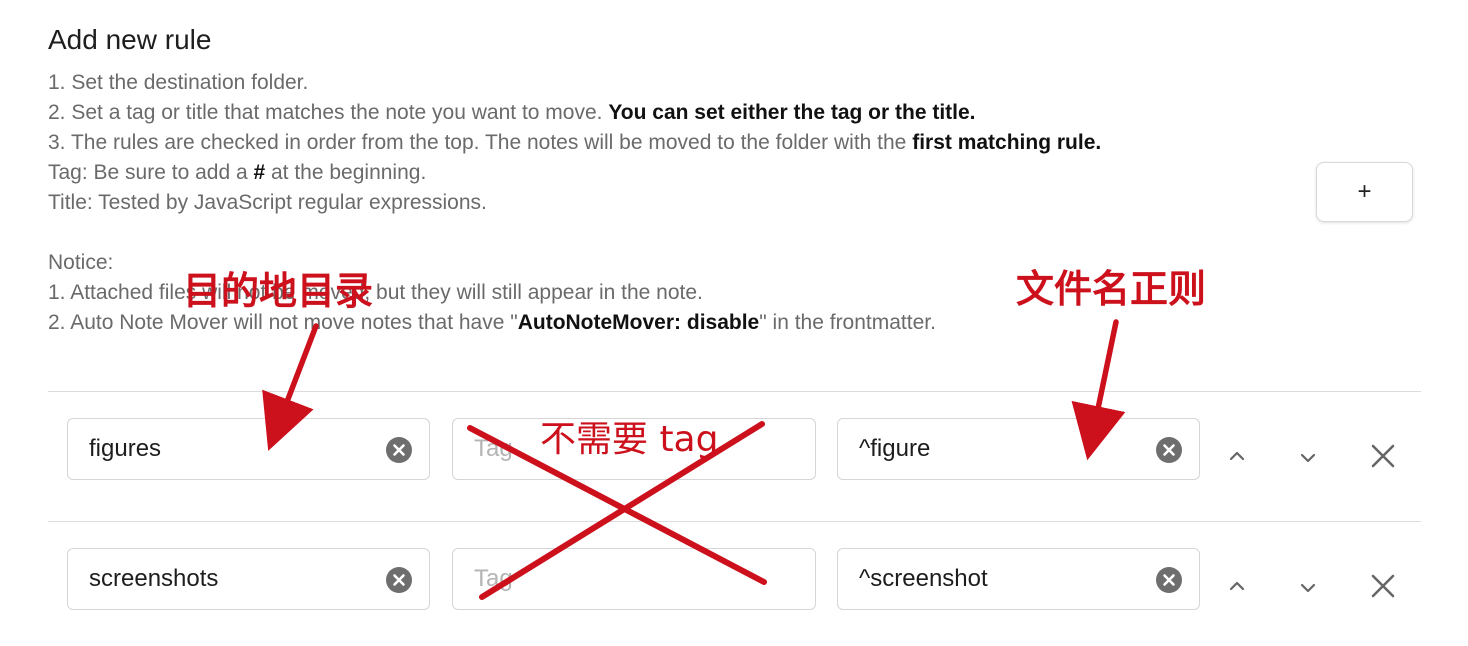 The height and width of the screenshot is (646, 1468). Describe the element at coordinates (1364, 192) in the screenshot. I see `add-rule-button: +` at that location.